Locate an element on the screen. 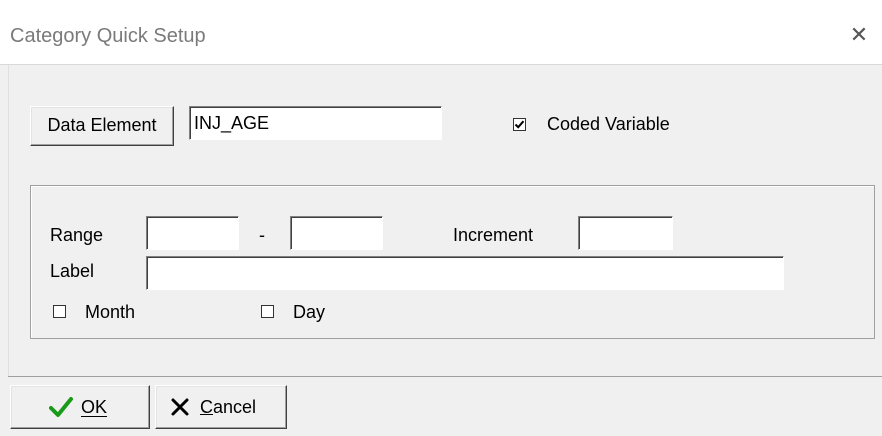 Image resolution: width=882 pixels, height=436 pixels. range-label: Range is located at coordinates (77, 235).